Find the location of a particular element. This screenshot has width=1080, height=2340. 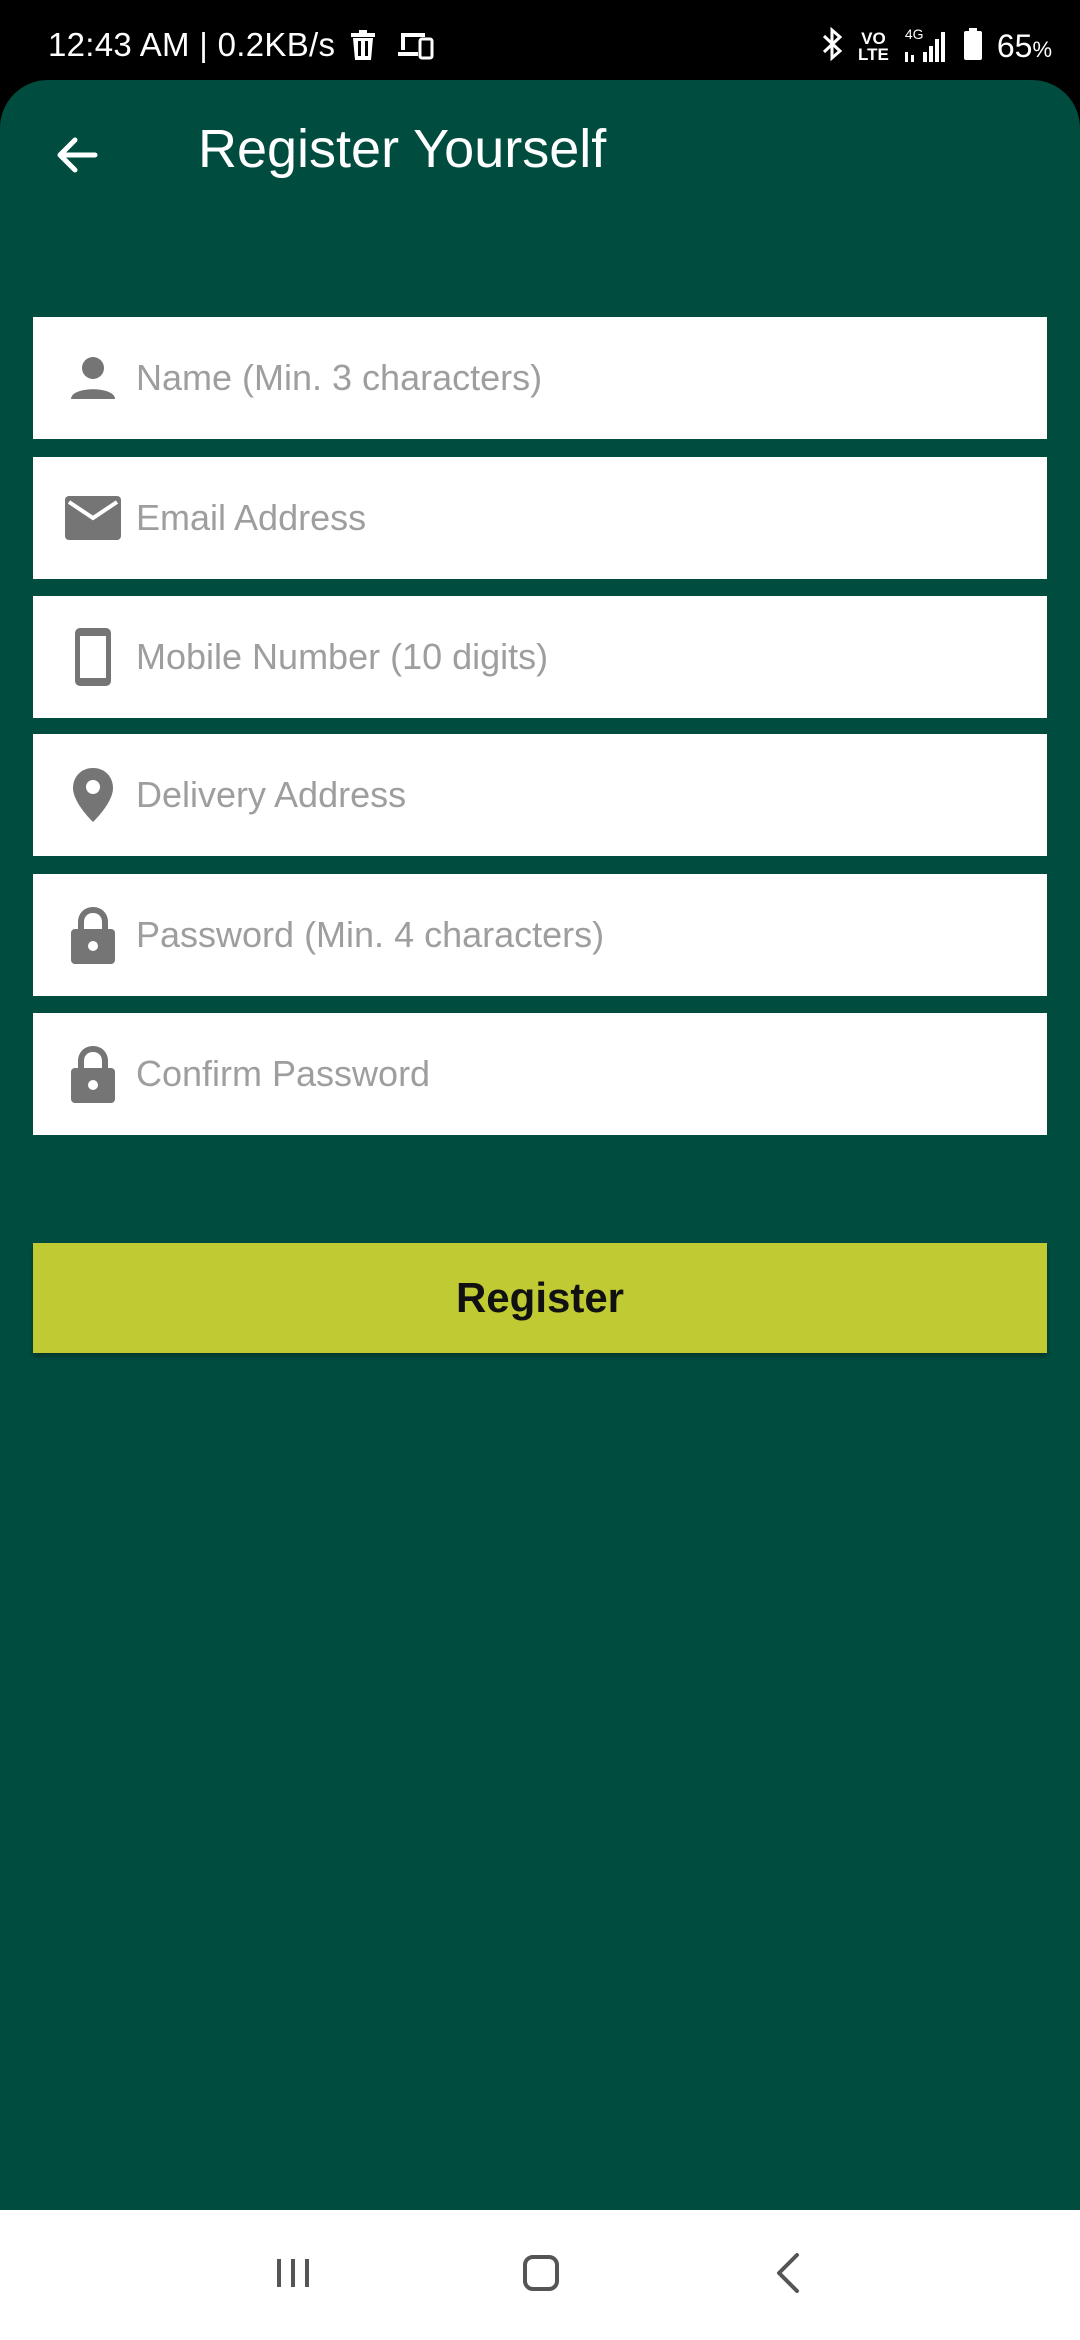

back-chevron-icon is located at coordinates (789, 2275).